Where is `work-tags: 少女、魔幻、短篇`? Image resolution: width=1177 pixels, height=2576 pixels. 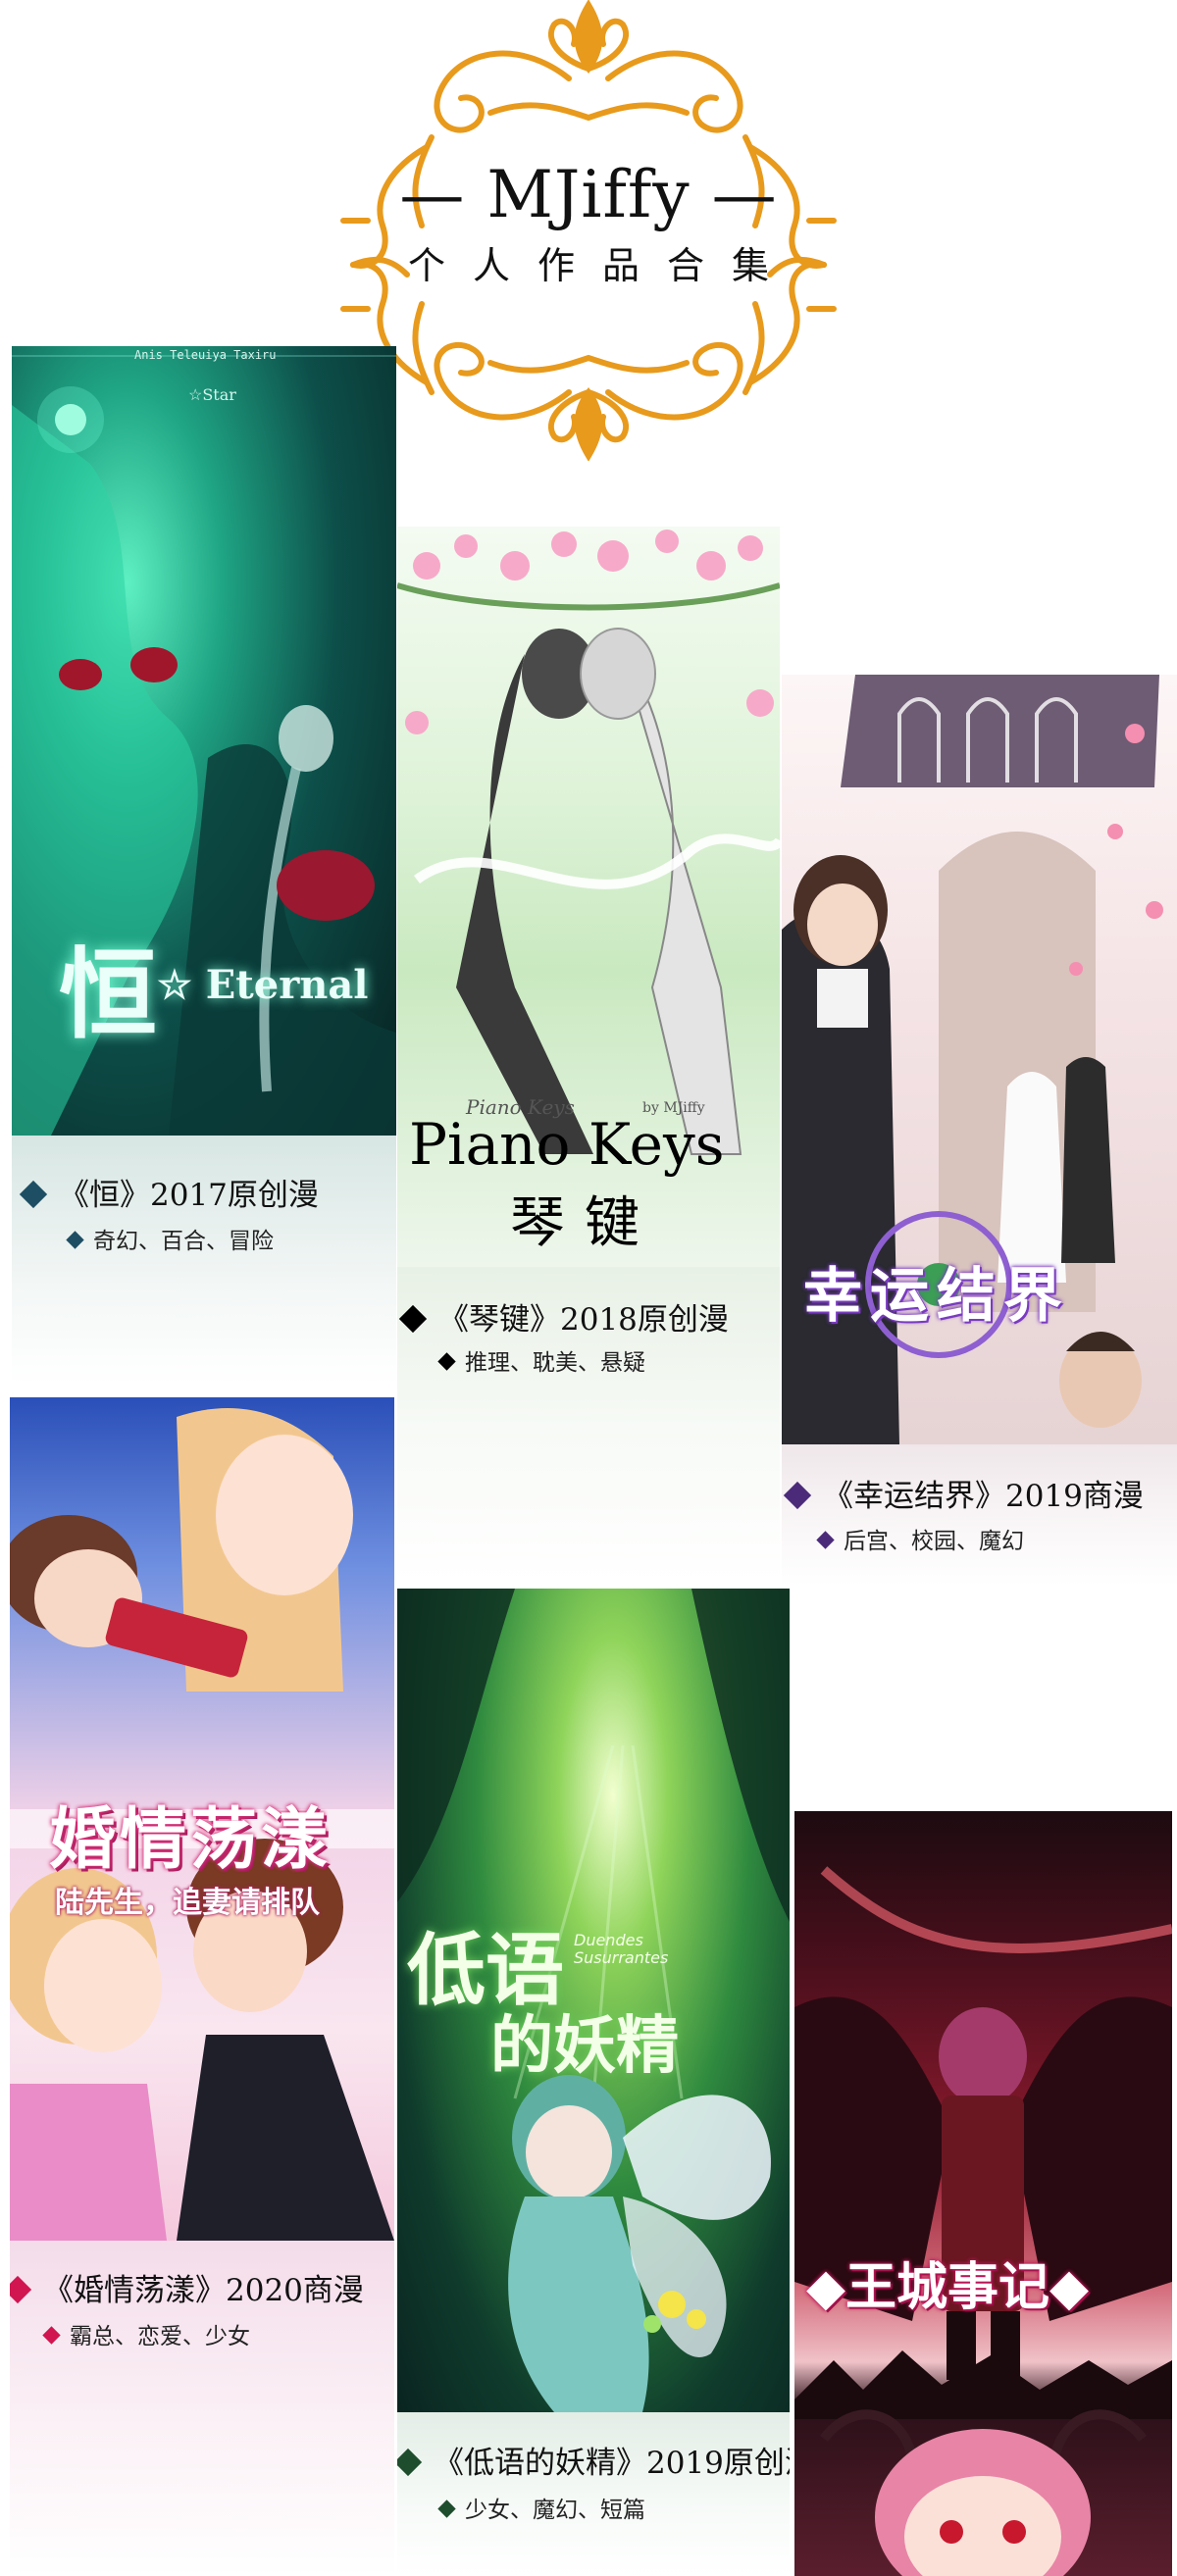
work-tags: 少女、魔幻、短篇 is located at coordinates (541, 2507).